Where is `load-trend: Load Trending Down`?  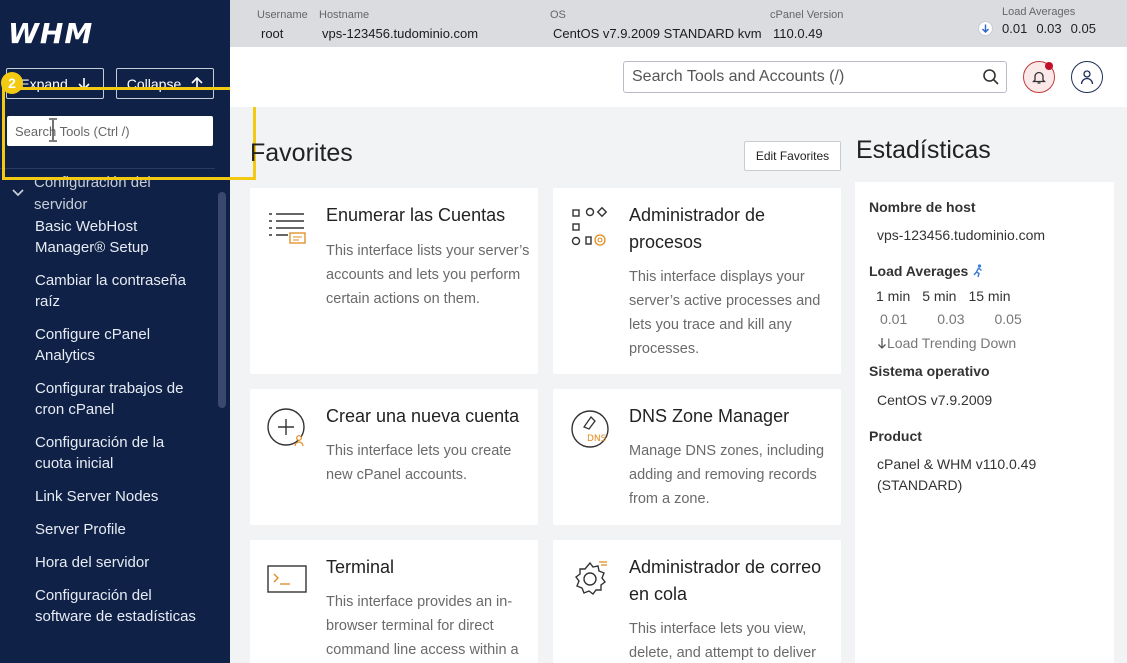 load-trend: Load Trending Down is located at coordinates (946, 343).